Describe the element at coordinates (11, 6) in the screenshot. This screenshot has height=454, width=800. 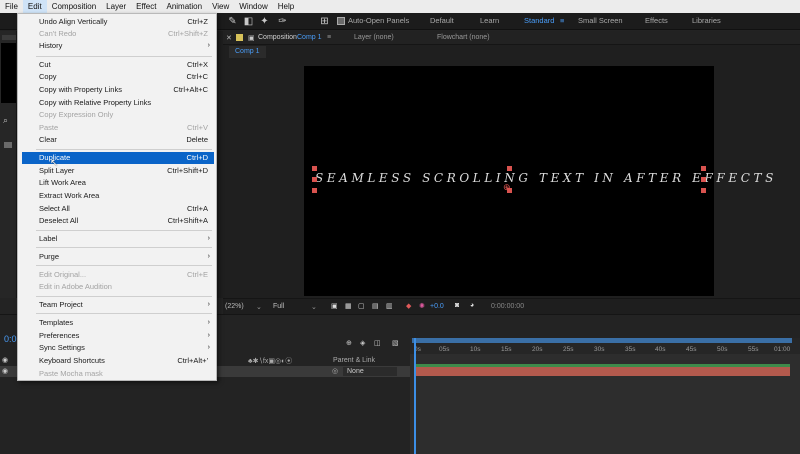
I see `menu-file: File` at that location.